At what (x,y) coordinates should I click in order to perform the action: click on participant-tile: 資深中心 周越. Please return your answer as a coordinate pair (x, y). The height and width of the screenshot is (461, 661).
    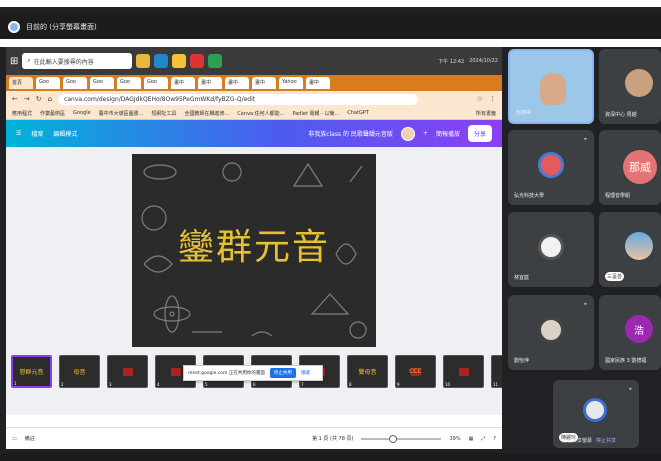
    Looking at the image, I should click on (630, 86).